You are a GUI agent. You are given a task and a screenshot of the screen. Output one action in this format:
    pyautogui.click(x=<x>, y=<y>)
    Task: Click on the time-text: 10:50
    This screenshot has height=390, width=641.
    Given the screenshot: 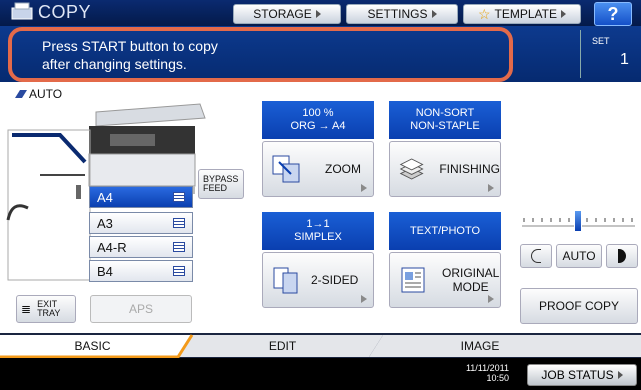 What is the action you would take?
    pyautogui.click(x=497, y=378)
    